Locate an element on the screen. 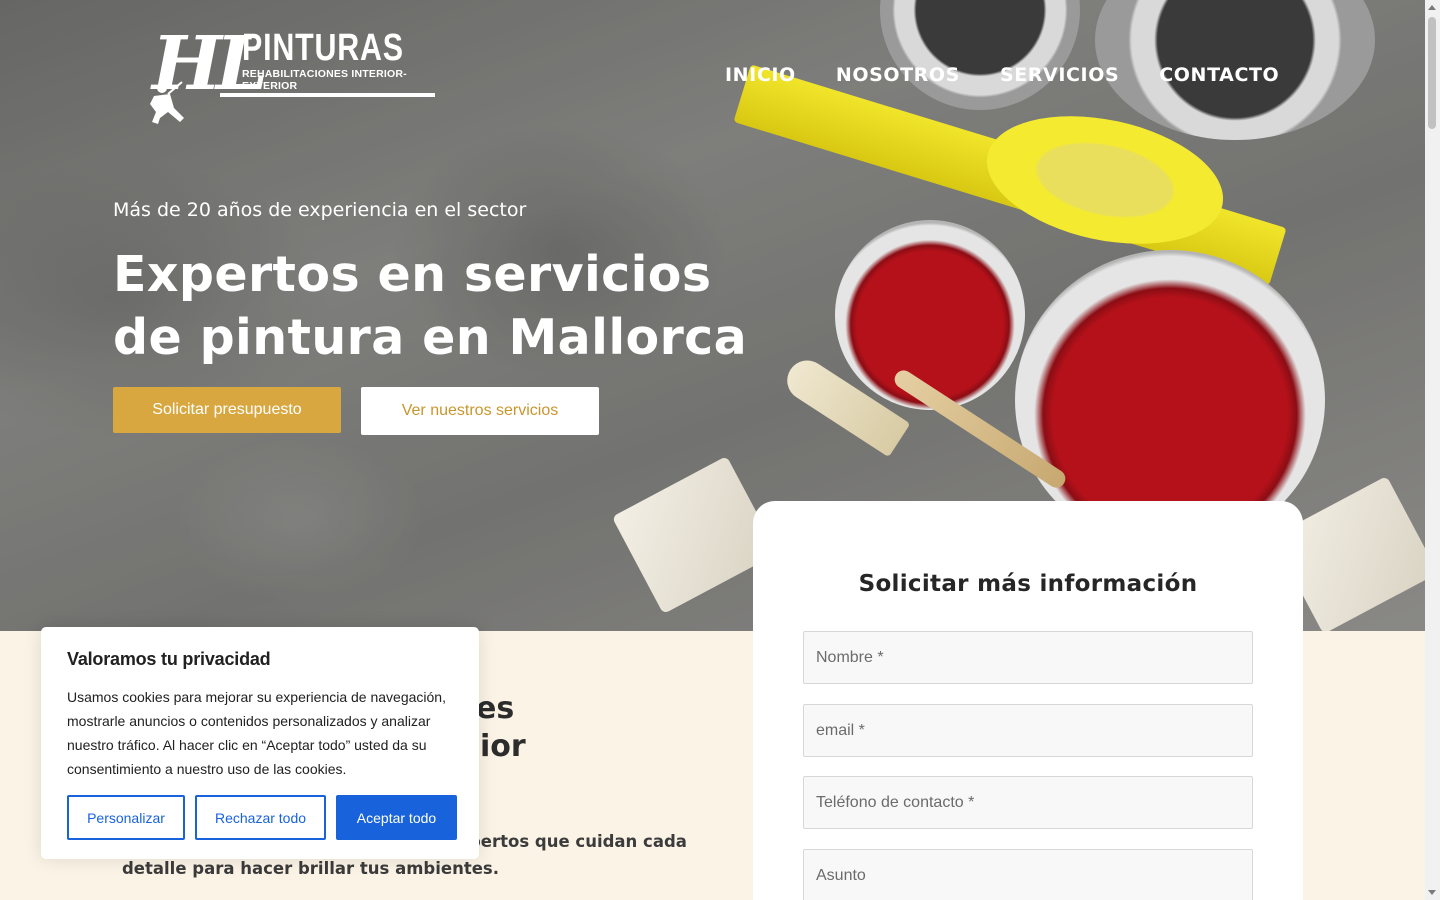 This screenshot has height=900, width=1440. nav-item-servicios: SERVICIOS is located at coordinates (1059, 75).